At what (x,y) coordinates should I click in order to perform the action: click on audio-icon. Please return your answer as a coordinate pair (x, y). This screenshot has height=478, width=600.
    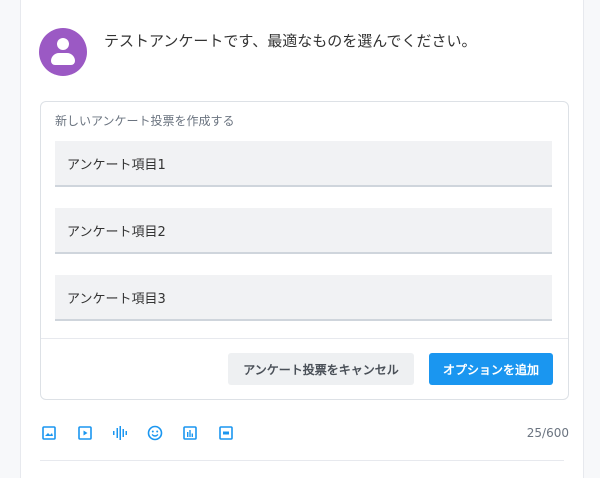
    Looking at the image, I should click on (120, 433).